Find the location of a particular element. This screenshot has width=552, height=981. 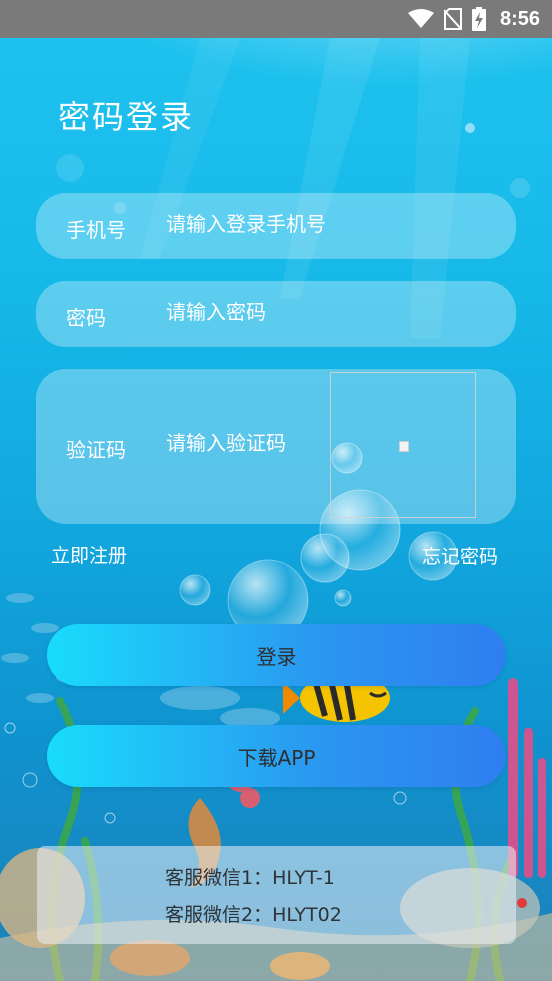

broken-image-icon is located at coordinates (404, 446).